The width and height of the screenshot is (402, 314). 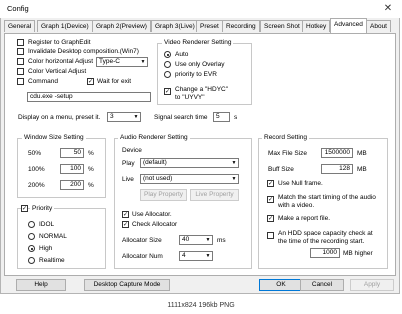 I want to click on display-preset-value: 3, so click(x=112, y=116).